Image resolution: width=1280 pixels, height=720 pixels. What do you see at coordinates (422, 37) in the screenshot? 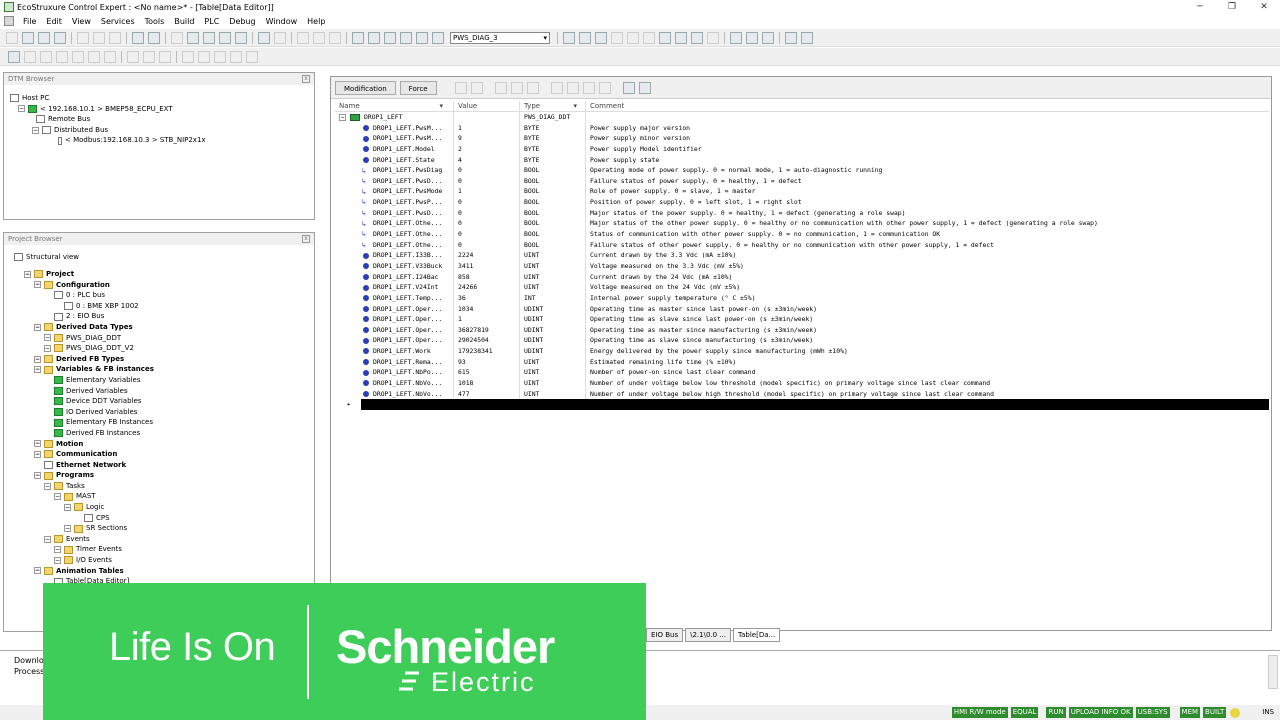
I see `connect-icon` at bounding box center [422, 37].